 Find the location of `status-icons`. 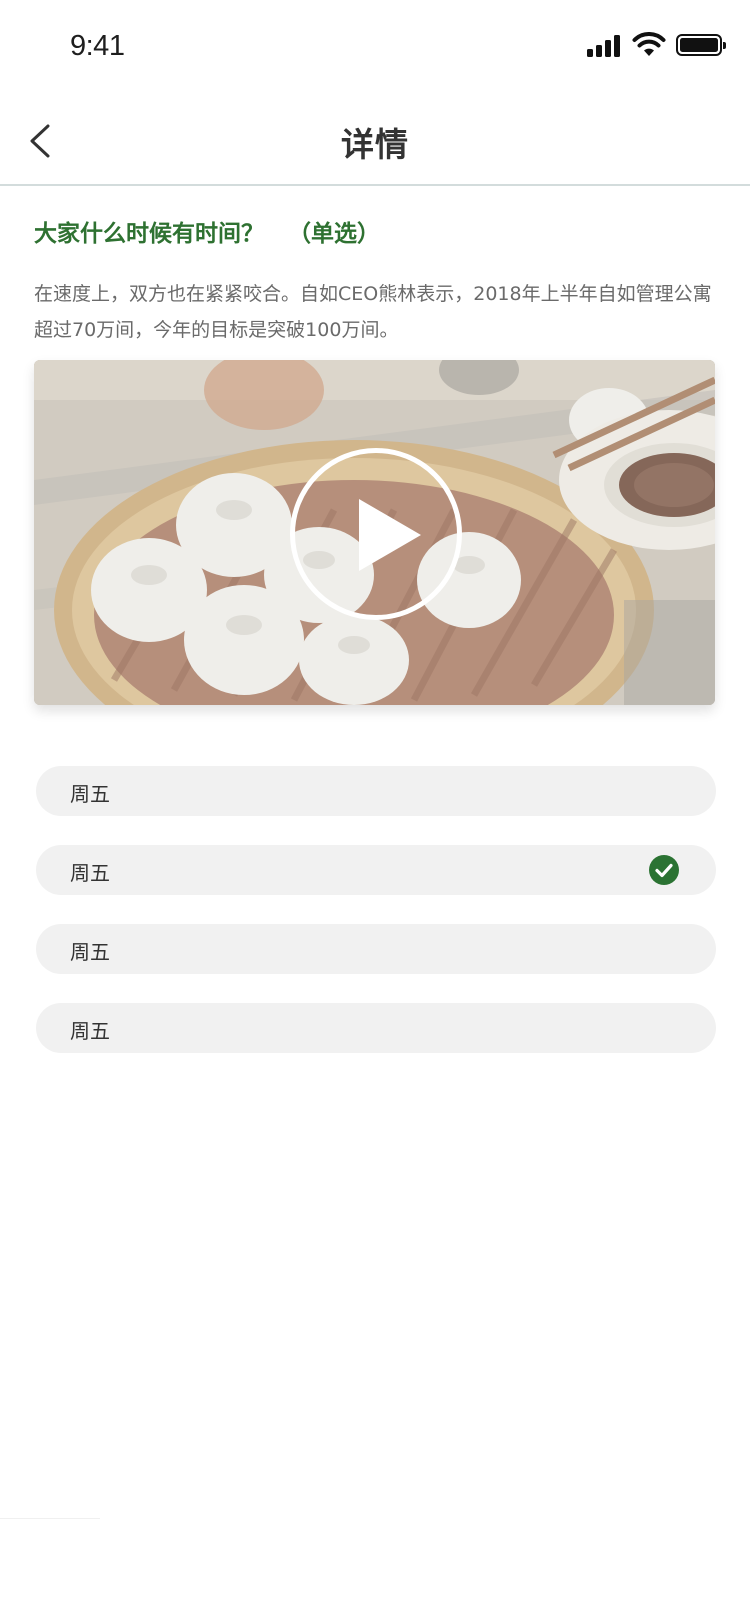

status-icons is located at coordinates (656, 45).